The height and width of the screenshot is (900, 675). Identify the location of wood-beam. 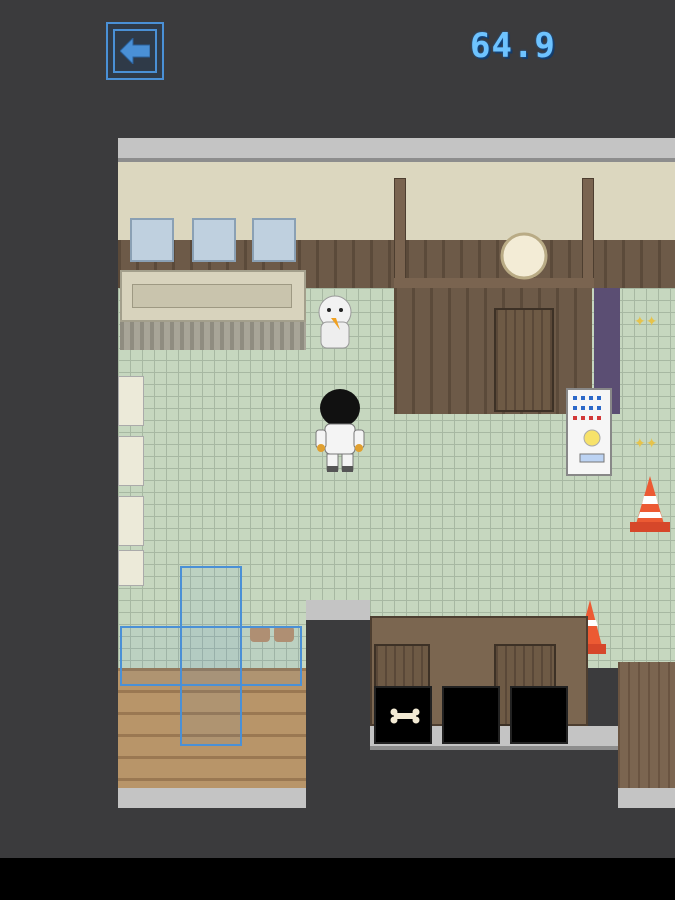
(494, 283).